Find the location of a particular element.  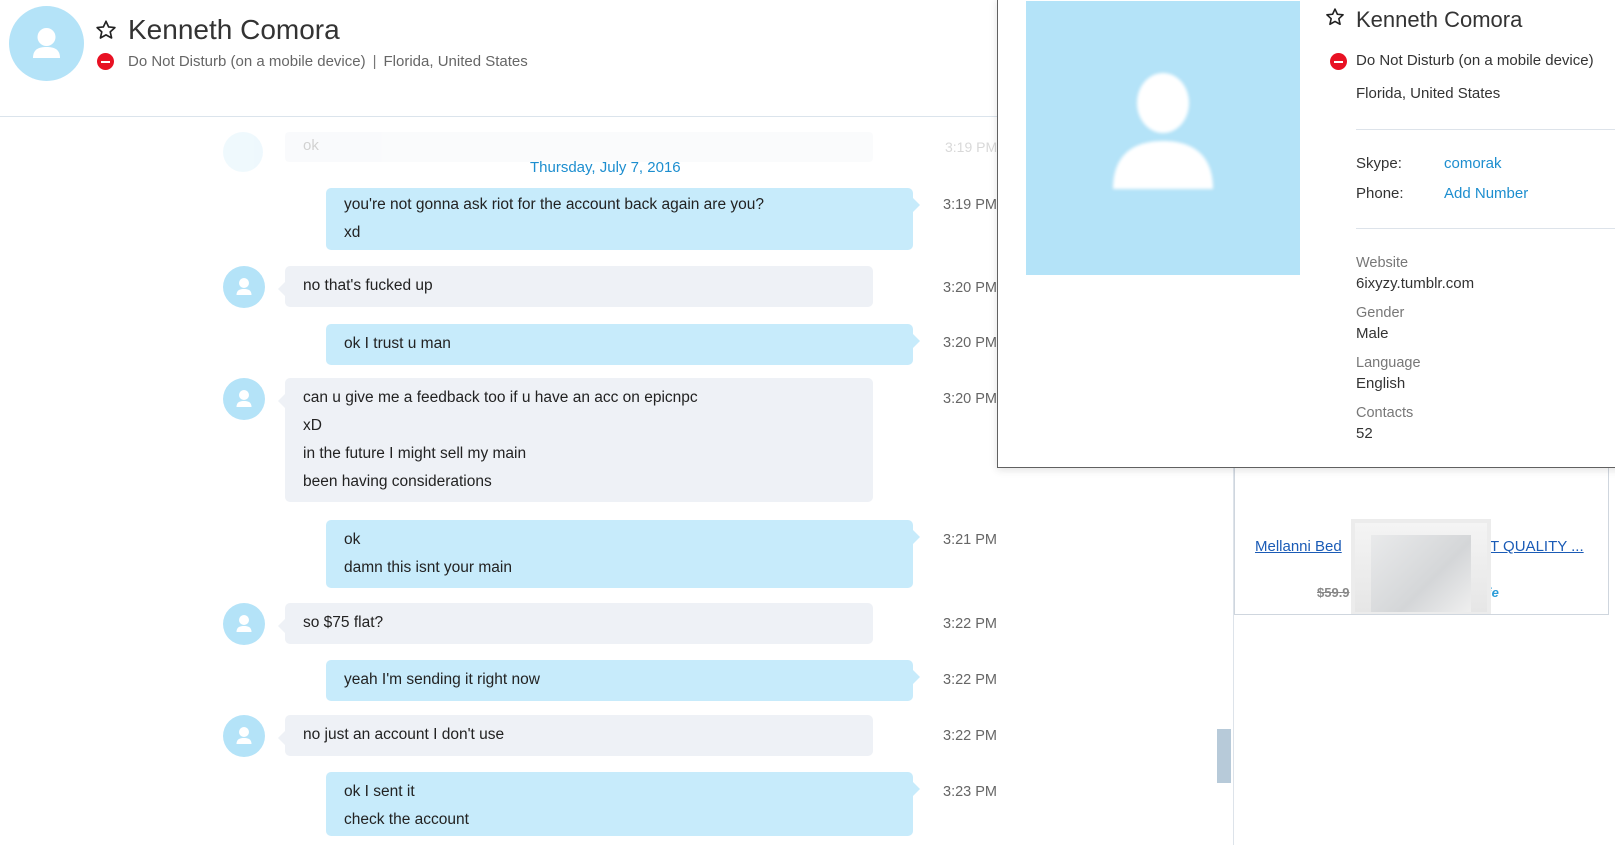

message-line: check the account is located at coordinates (406, 819).